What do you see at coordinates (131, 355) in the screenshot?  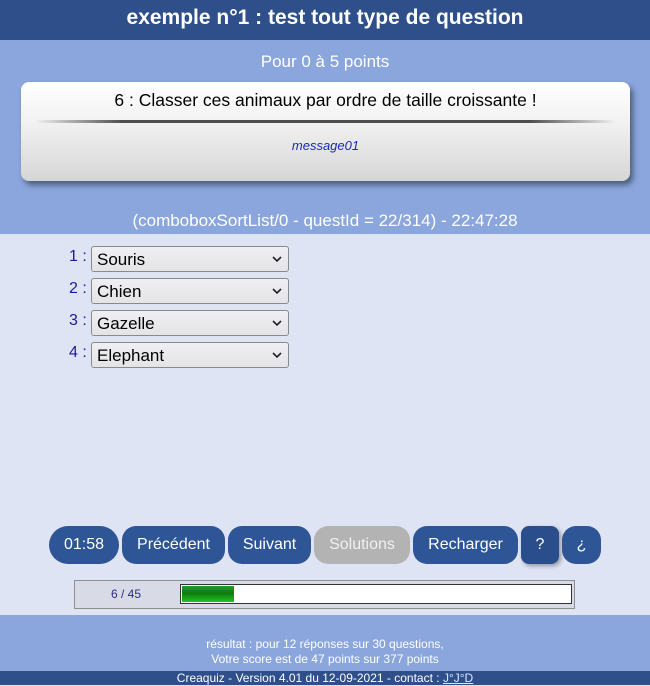 I see `combobox-value: Elephant` at bounding box center [131, 355].